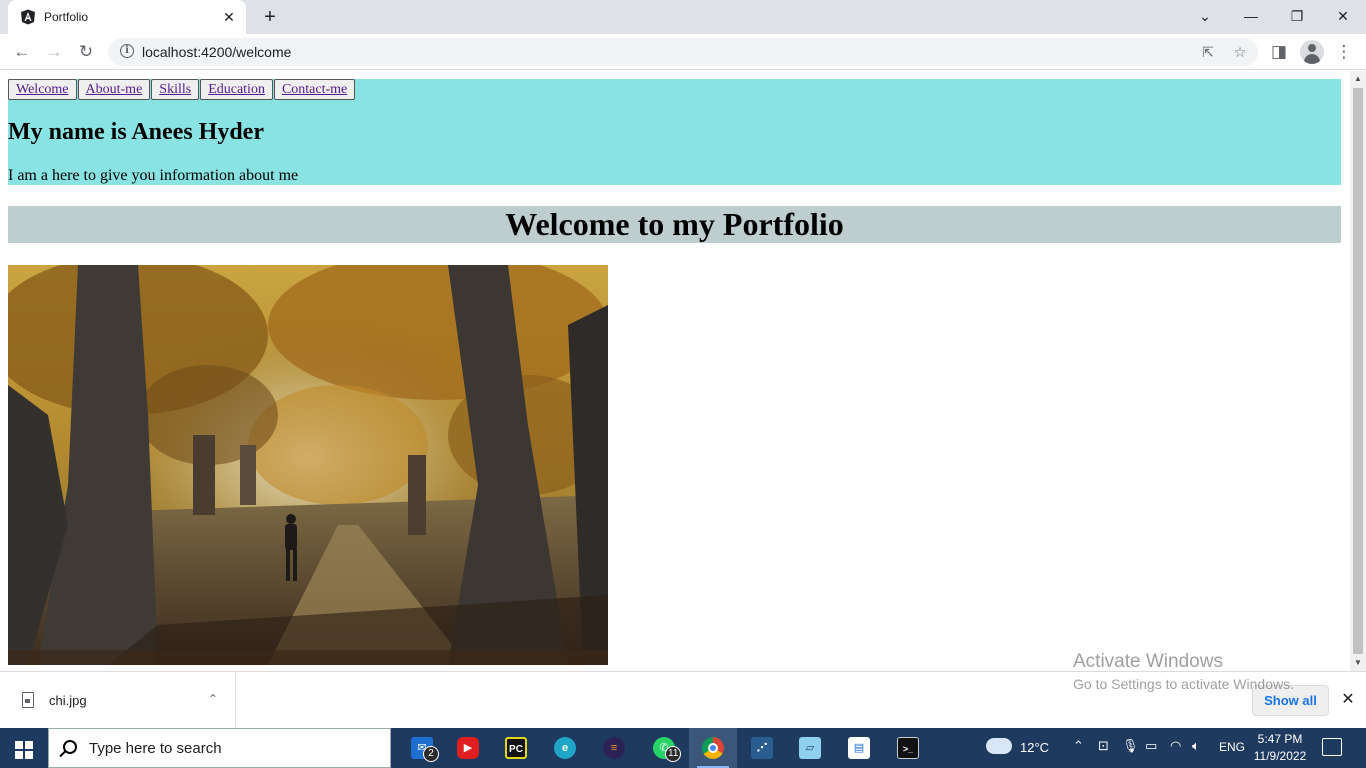  What do you see at coordinates (114, 89) in the screenshot?
I see `nav-about-me: About-me` at bounding box center [114, 89].